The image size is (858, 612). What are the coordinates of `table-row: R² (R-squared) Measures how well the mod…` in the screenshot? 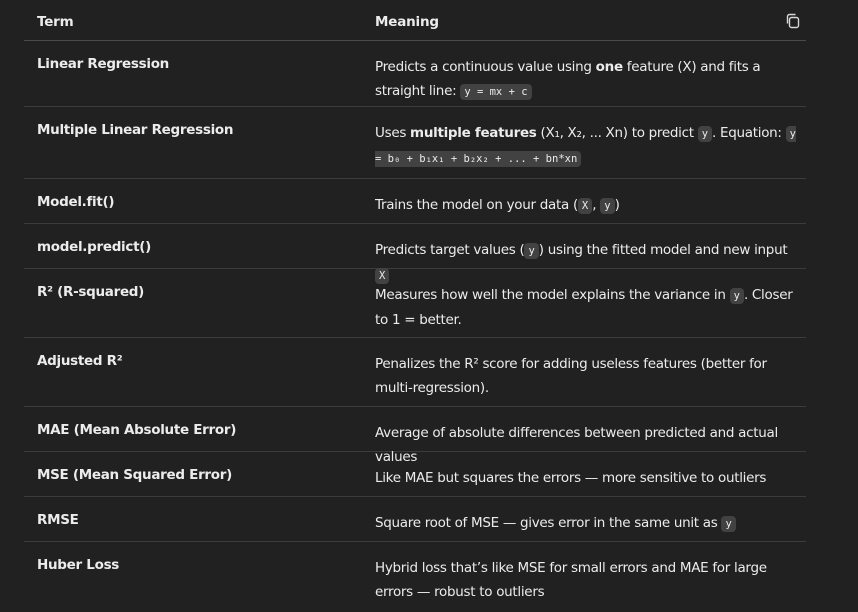 It's located at (415, 303).